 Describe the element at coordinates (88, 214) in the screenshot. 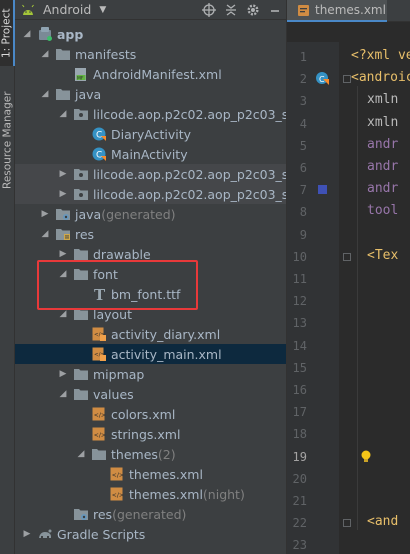

I see `tree-item-label: java` at that location.